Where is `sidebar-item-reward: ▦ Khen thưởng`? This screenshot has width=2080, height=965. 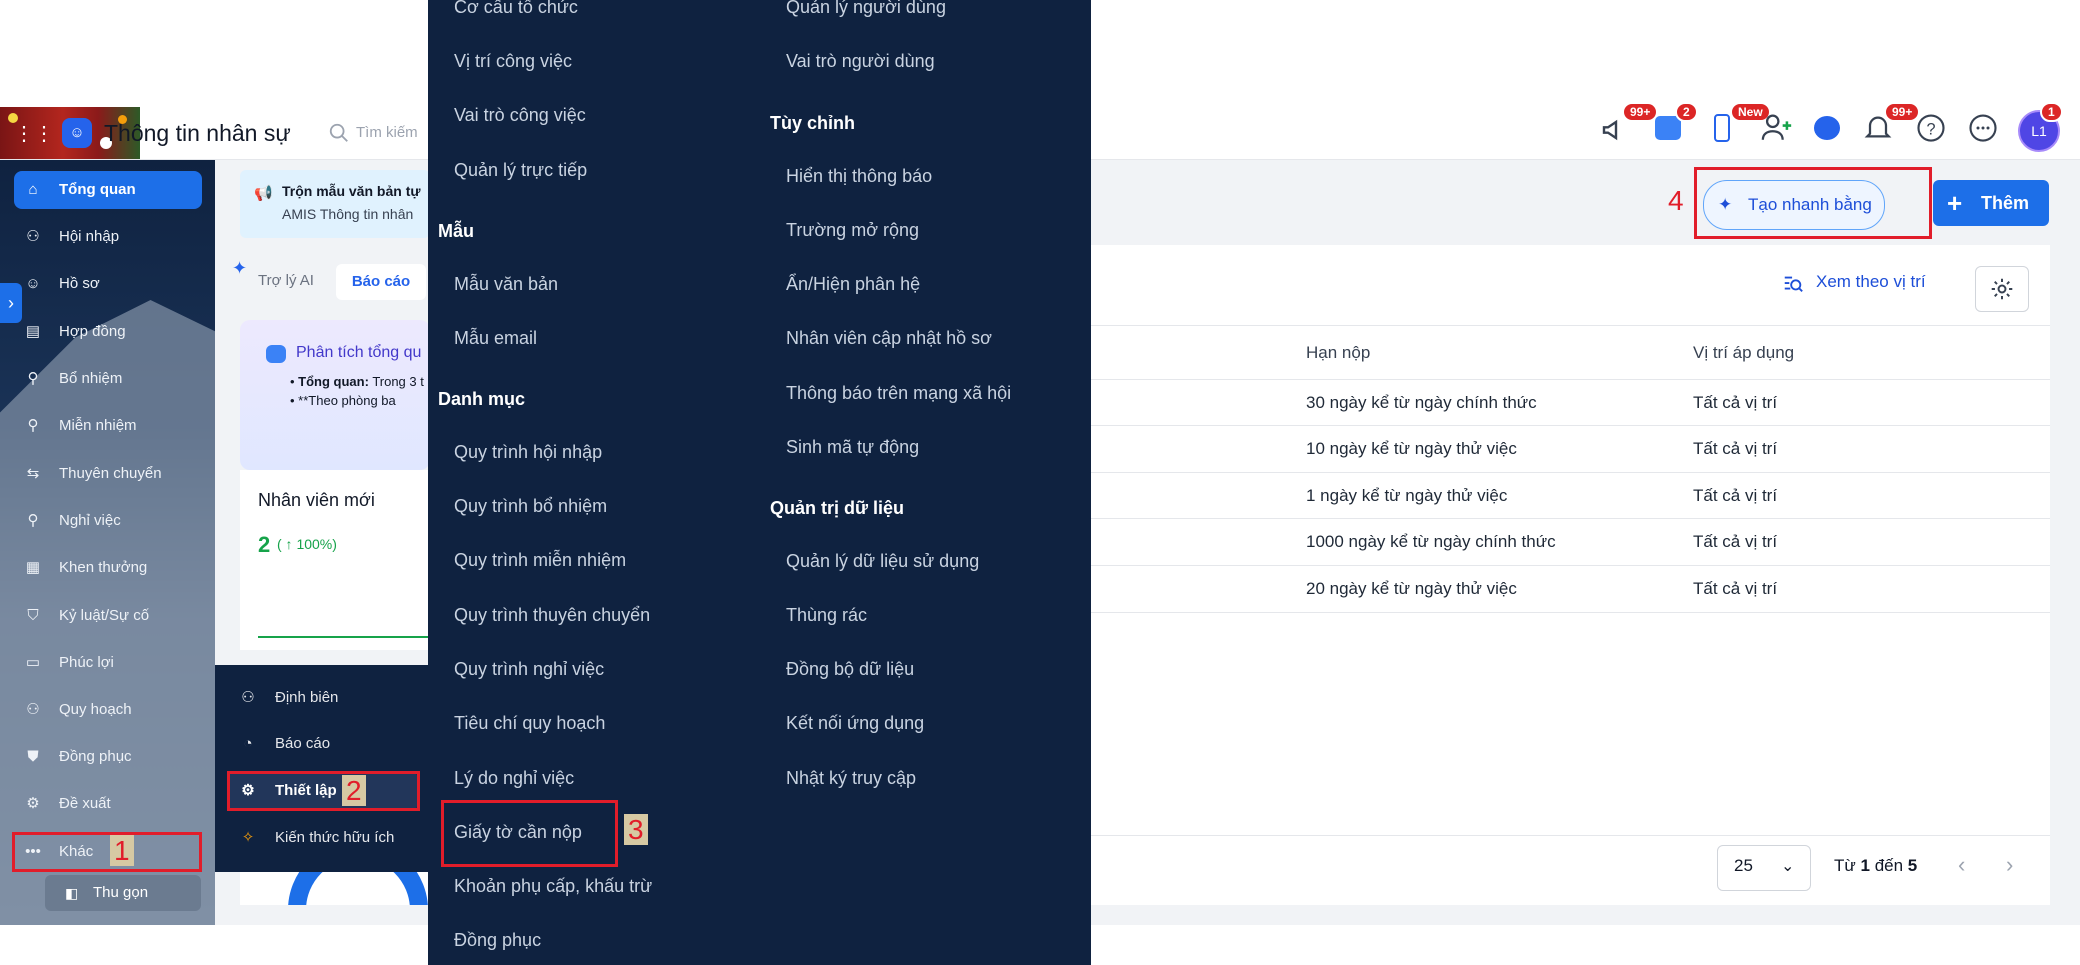
sidebar-item-reward: ▦ Khen thưởng is located at coordinates (108, 568).